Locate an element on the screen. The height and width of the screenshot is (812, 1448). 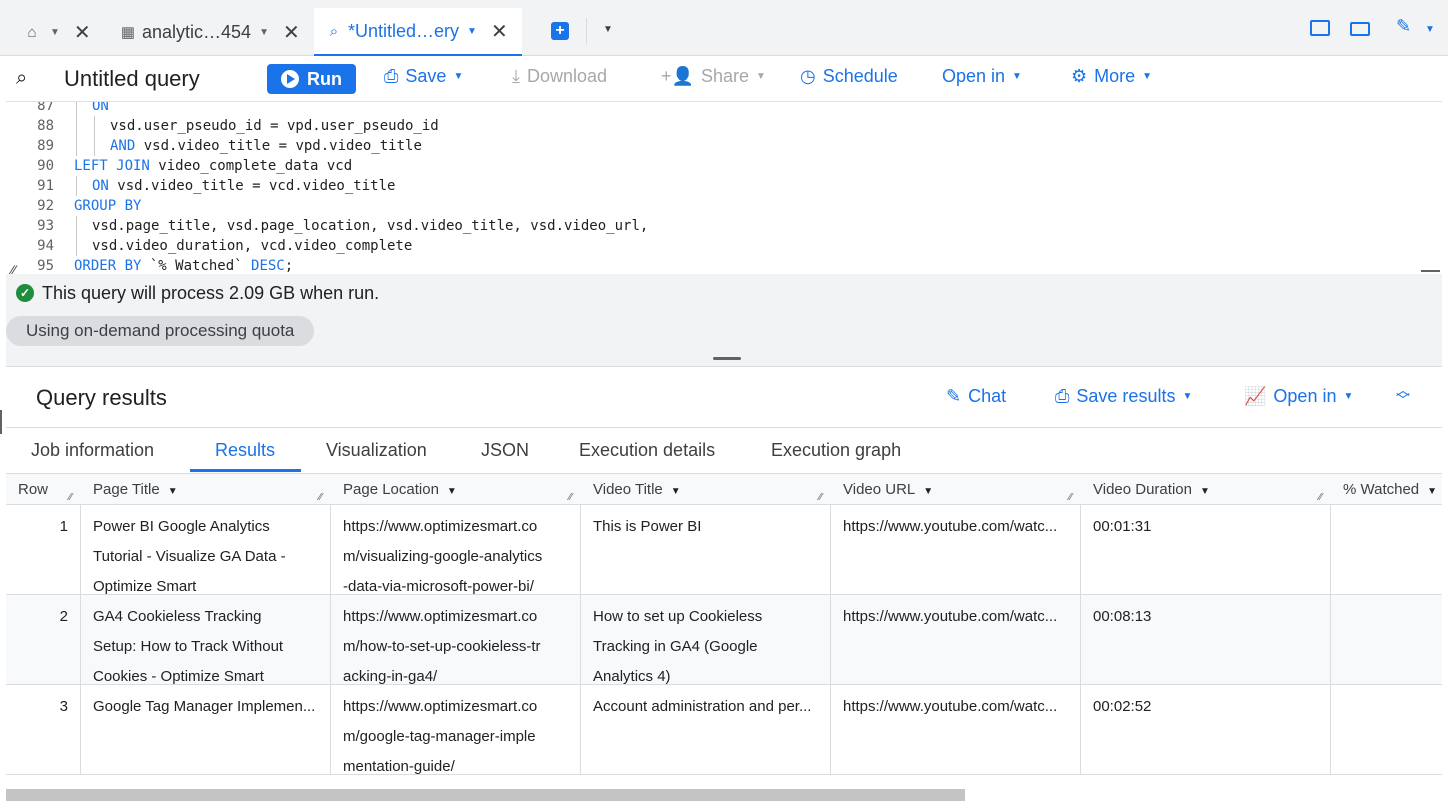
column-header: Video Duration ▼ is located at coordinates (1151, 489).